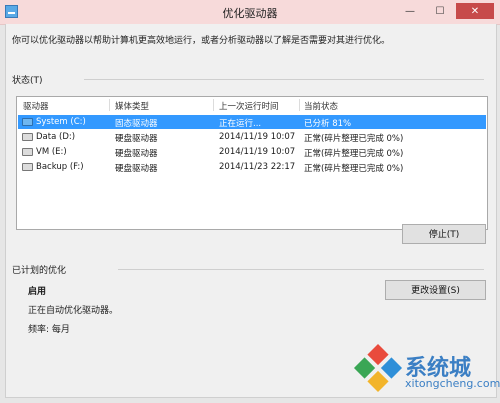 The width and height of the screenshot is (500, 403). I want to click on status-label: 状态(T), so click(27, 81).